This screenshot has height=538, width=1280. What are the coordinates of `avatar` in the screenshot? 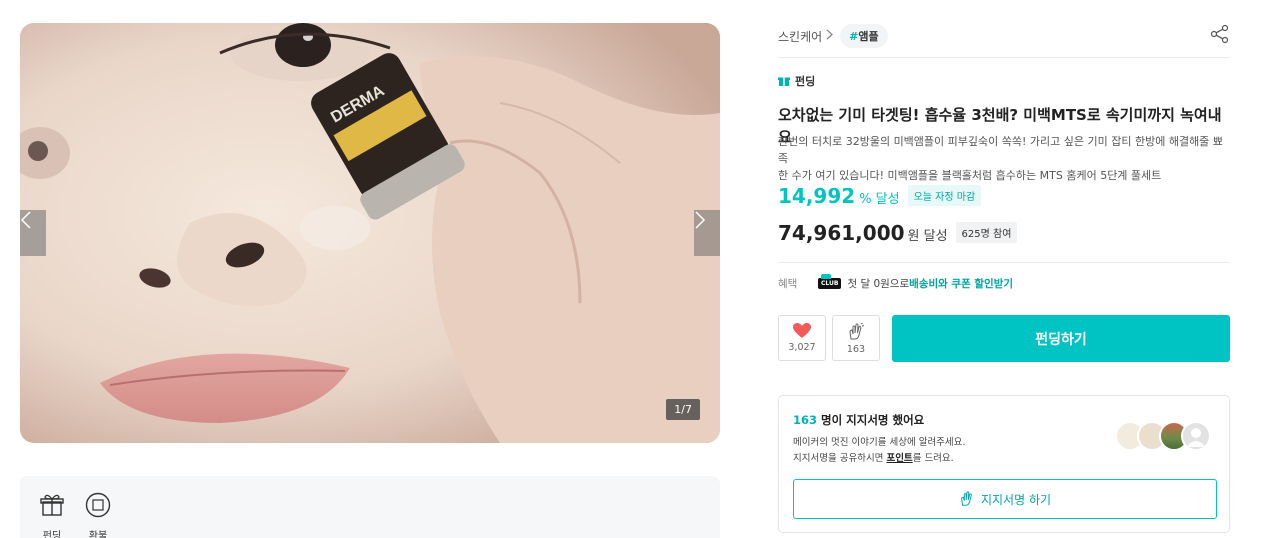 It's located at (1196, 436).